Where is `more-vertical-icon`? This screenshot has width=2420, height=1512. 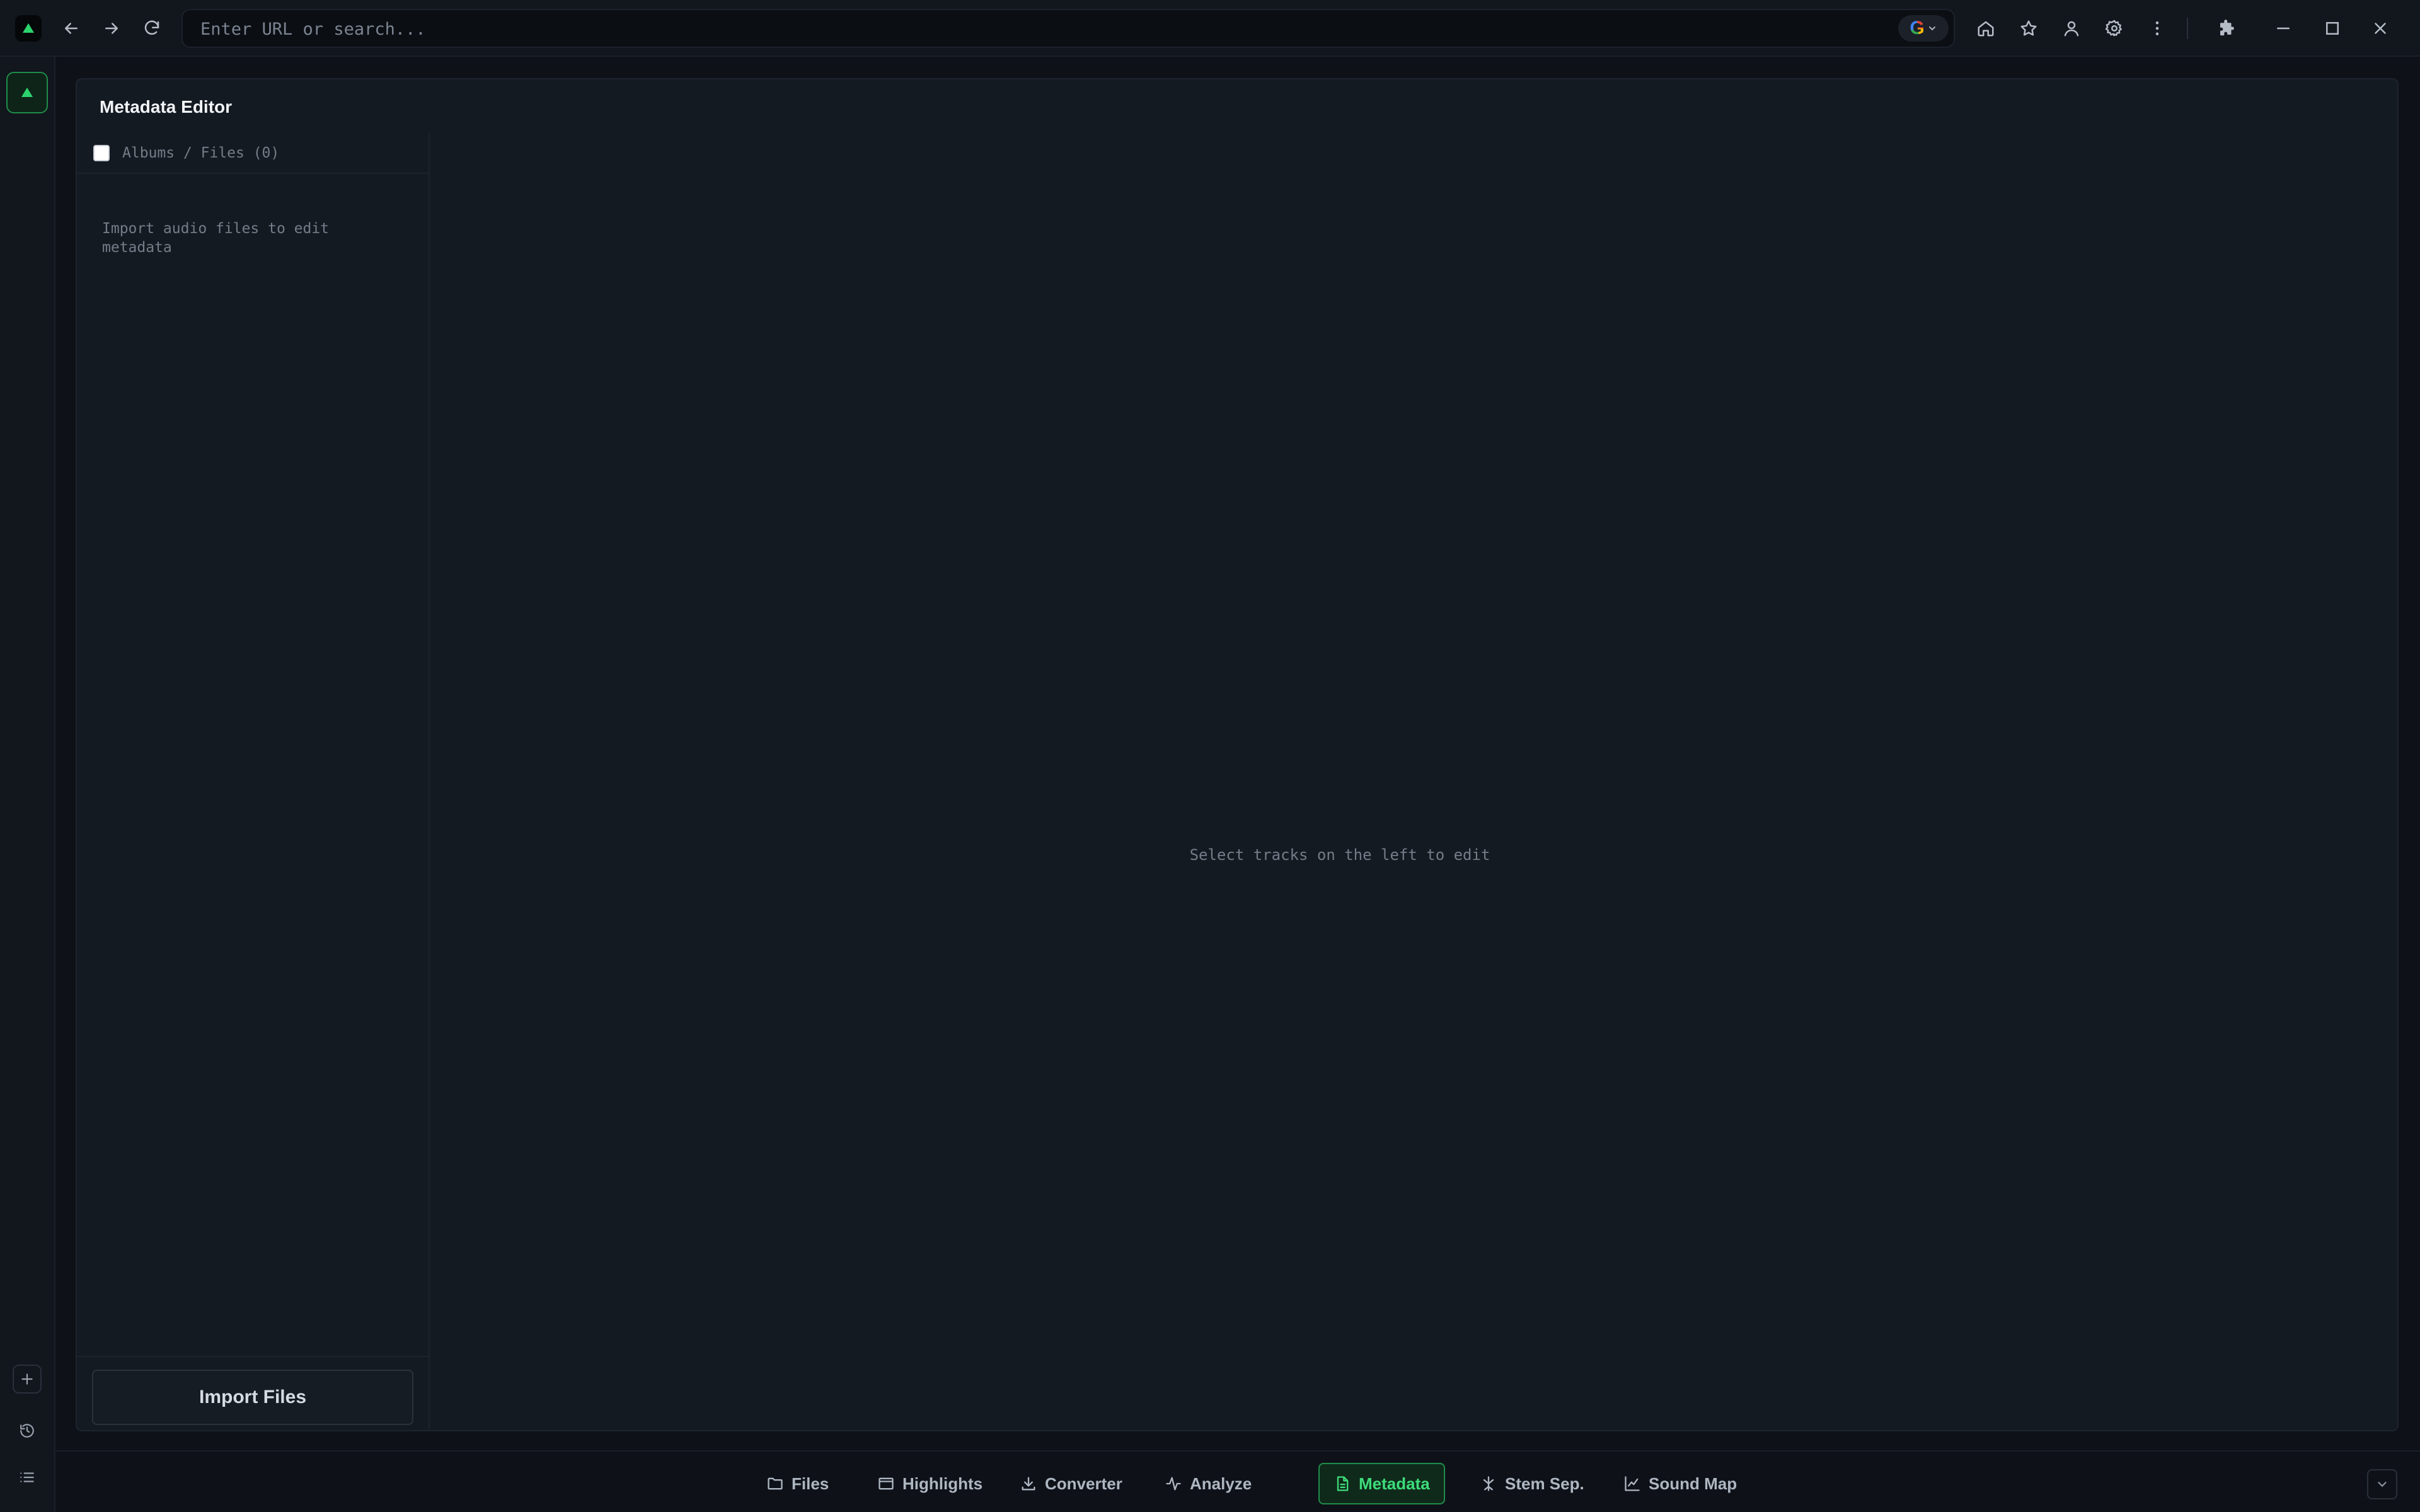
more-vertical-icon is located at coordinates (2157, 28).